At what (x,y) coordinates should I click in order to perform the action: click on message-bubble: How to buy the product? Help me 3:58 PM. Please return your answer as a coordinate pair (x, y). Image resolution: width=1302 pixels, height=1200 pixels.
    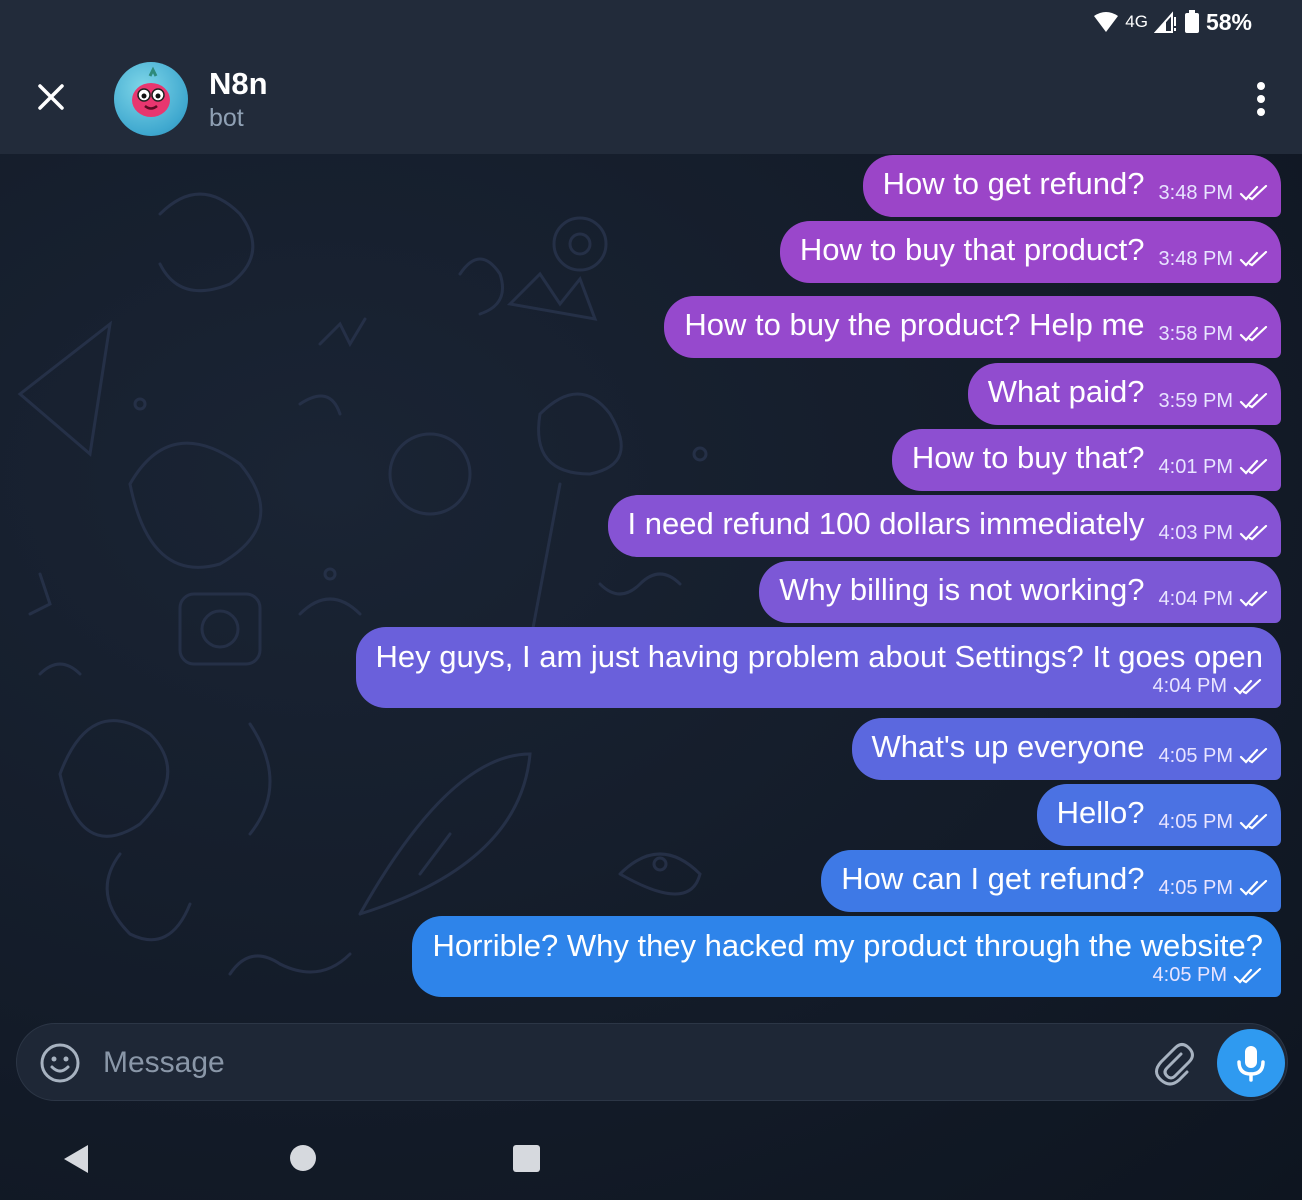
    Looking at the image, I should click on (972, 327).